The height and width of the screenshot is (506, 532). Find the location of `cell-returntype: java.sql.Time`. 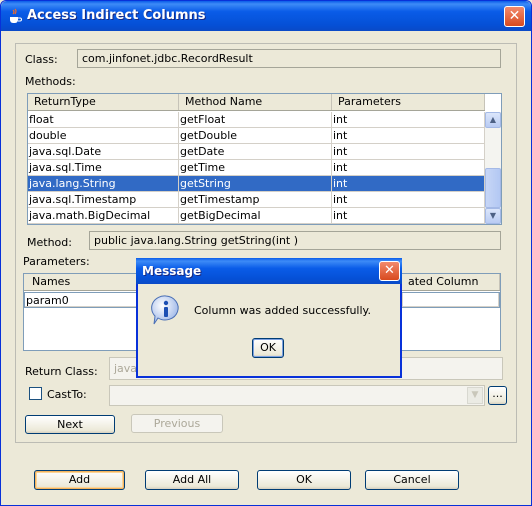

cell-returntype: java.sql.Time is located at coordinates (103, 168).